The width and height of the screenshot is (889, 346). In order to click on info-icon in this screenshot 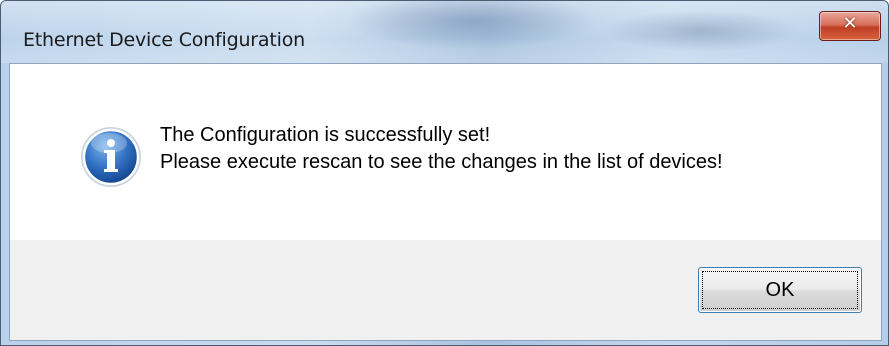, I will do `click(111, 157)`.